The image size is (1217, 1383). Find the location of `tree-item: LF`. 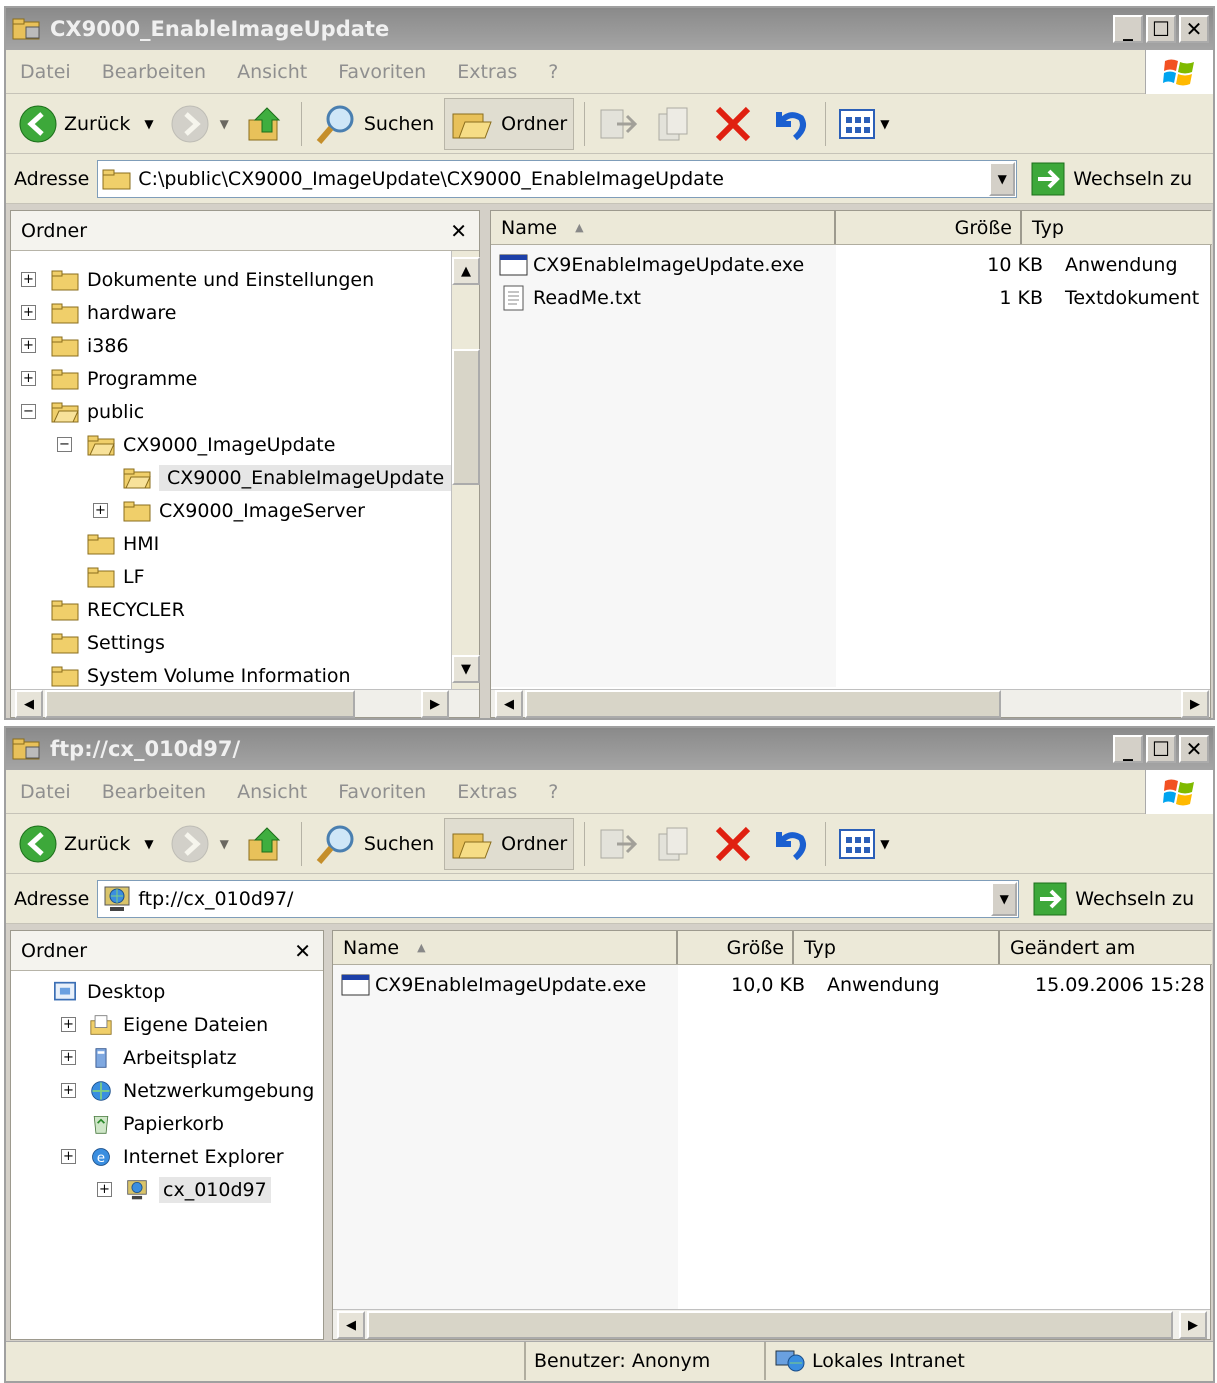

tree-item: LF is located at coordinates (116, 577).